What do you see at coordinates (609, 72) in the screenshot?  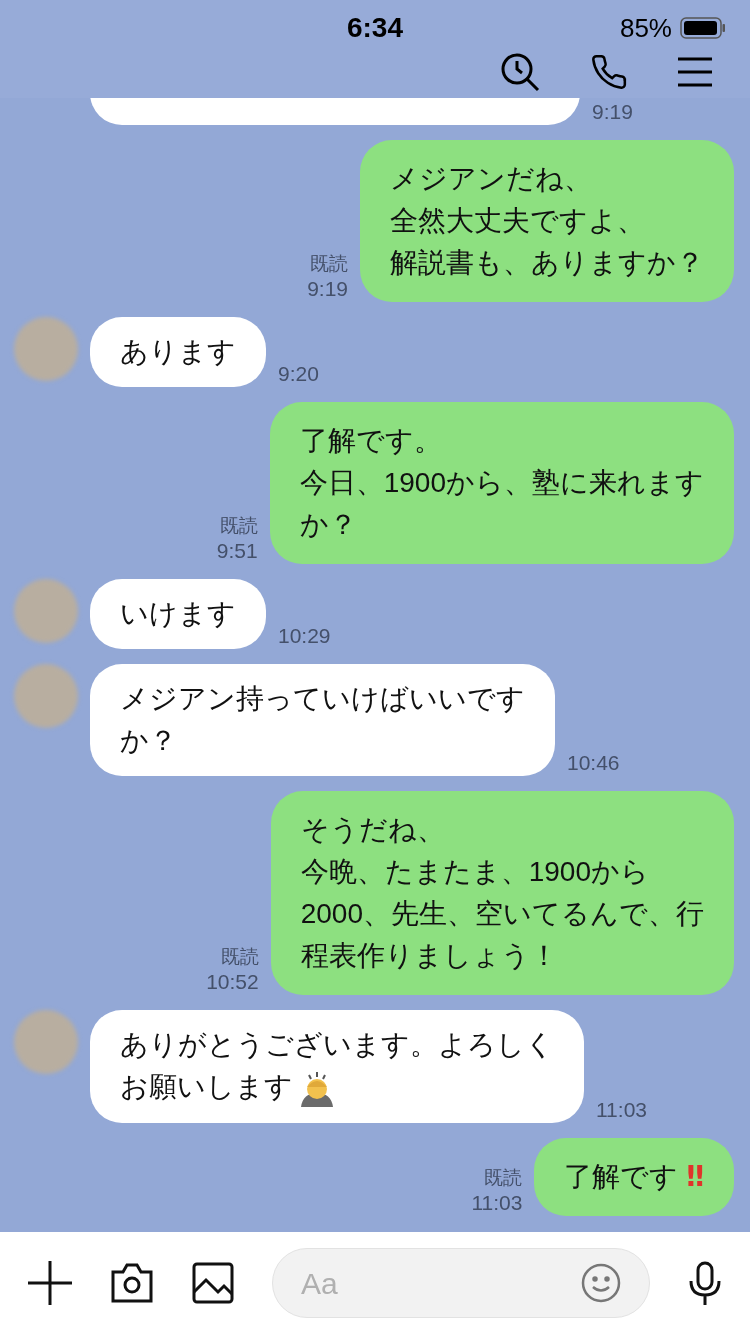 I see `phone-icon` at bounding box center [609, 72].